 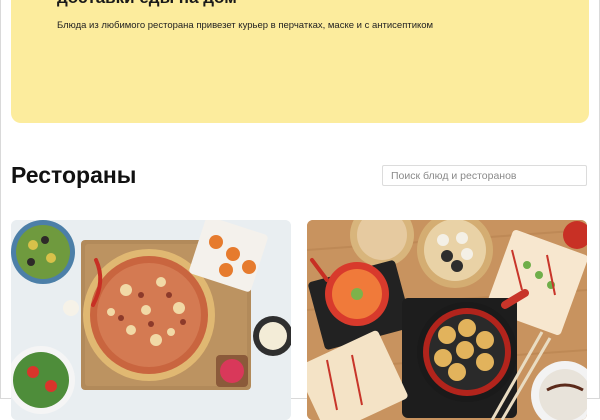 I want to click on promo-title: доставки еды на дом, so click(x=147, y=4).